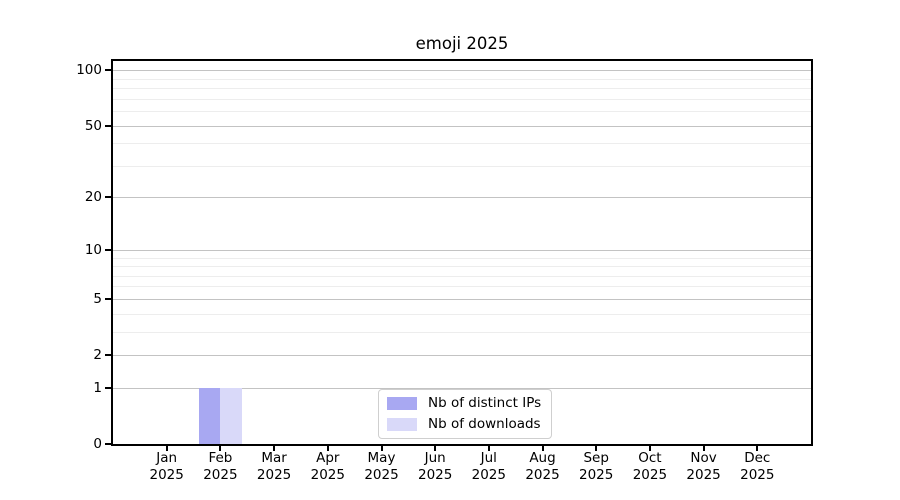 This screenshot has width=900, height=500. What do you see at coordinates (402, 424) in the screenshot?
I see `legend-swatch-downloads-icon` at bounding box center [402, 424].